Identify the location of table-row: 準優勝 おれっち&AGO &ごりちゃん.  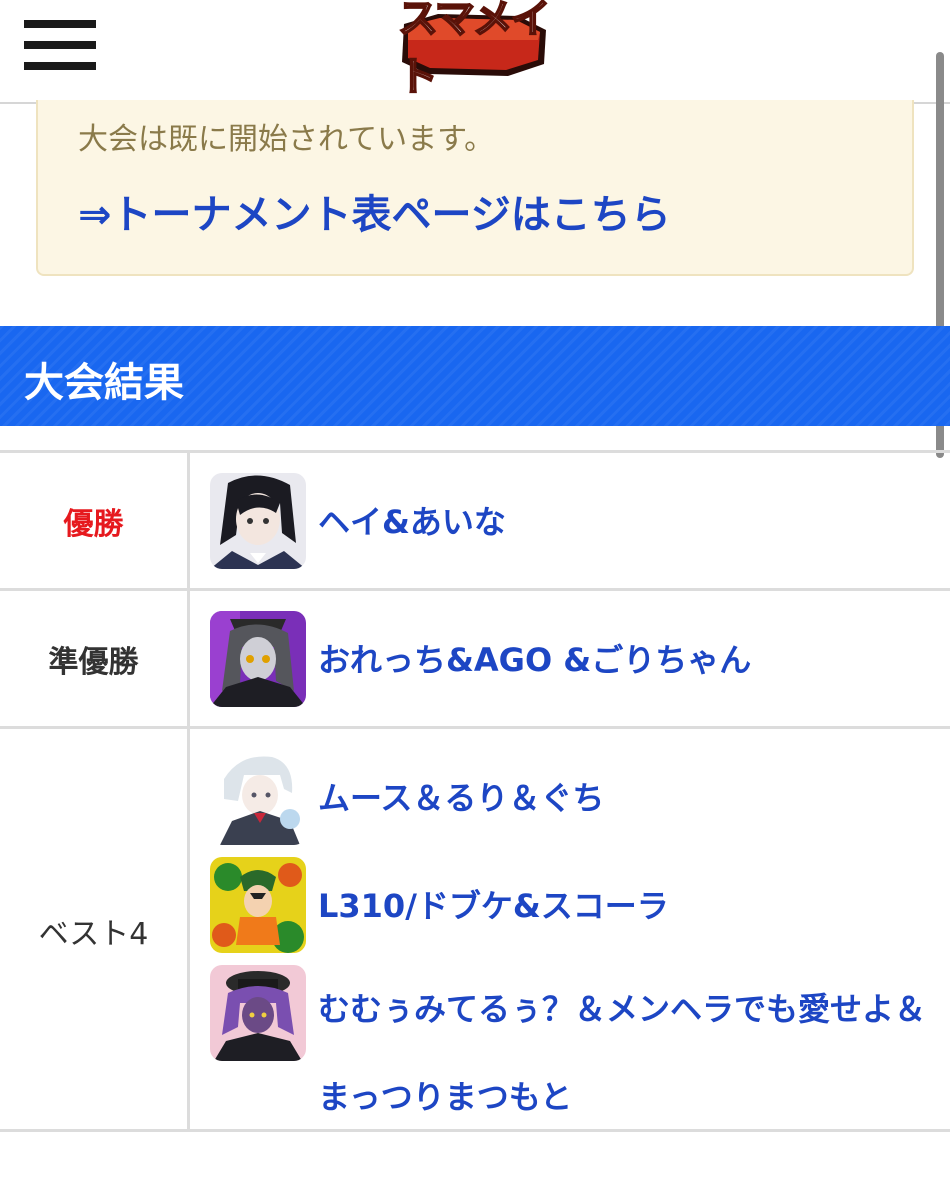
(475, 660).